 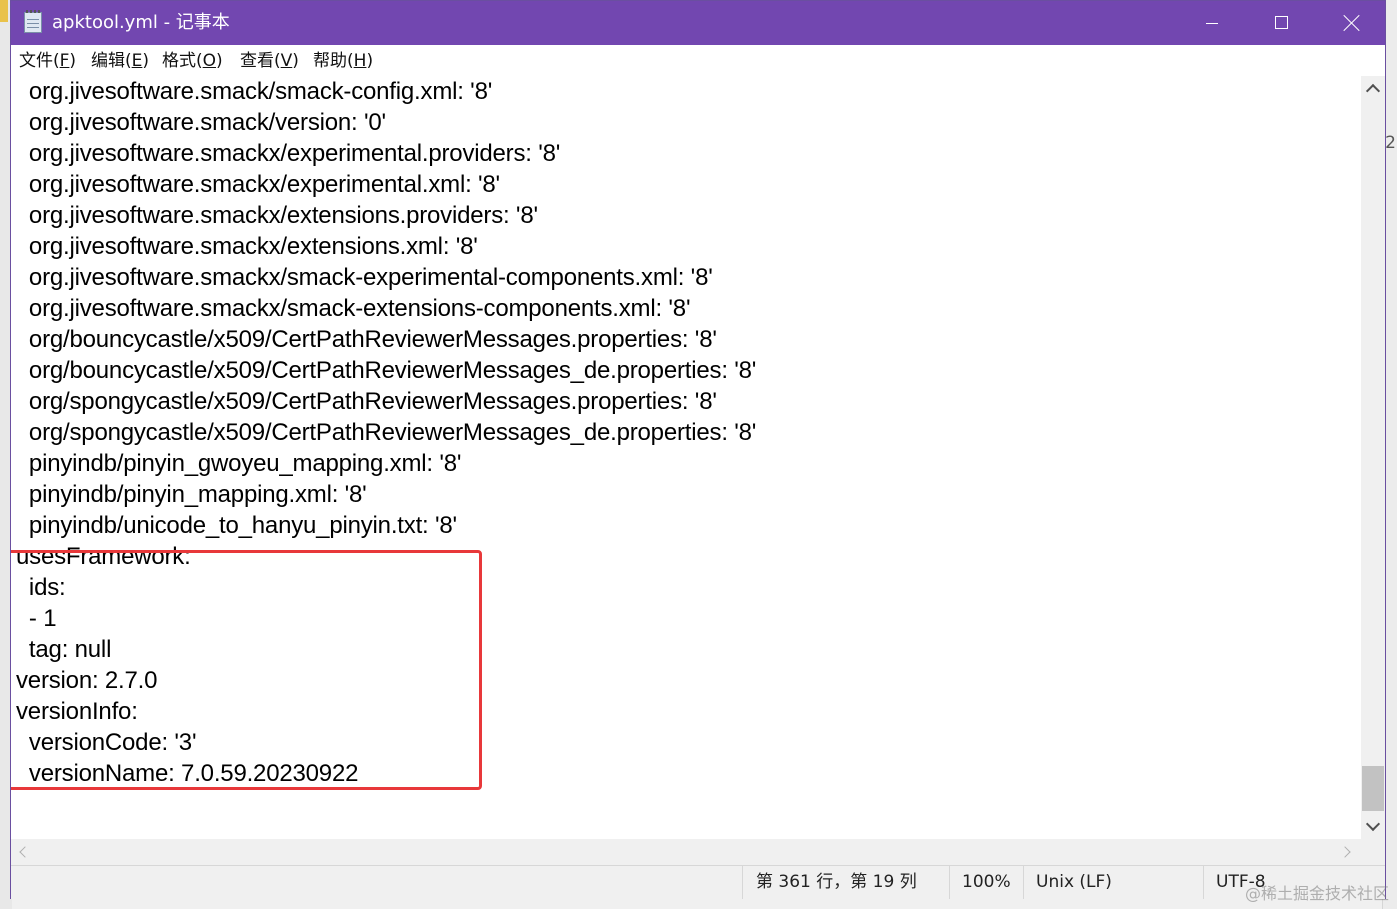 I want to click on line-ending: Unix (LF), so click(x=1114, y=882).